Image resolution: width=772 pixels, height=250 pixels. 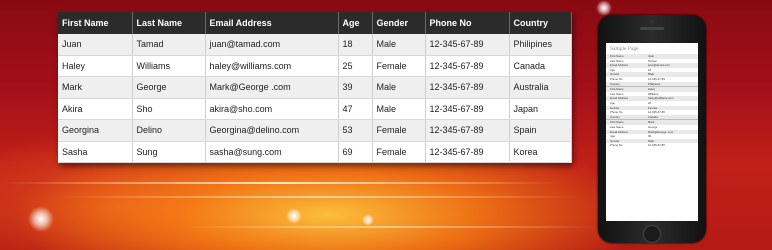 What do you see at coordinates (656, 145) in the screenshot?
I see `phone-field-value: 12-345-67-89` at bounding box center [656, 145].